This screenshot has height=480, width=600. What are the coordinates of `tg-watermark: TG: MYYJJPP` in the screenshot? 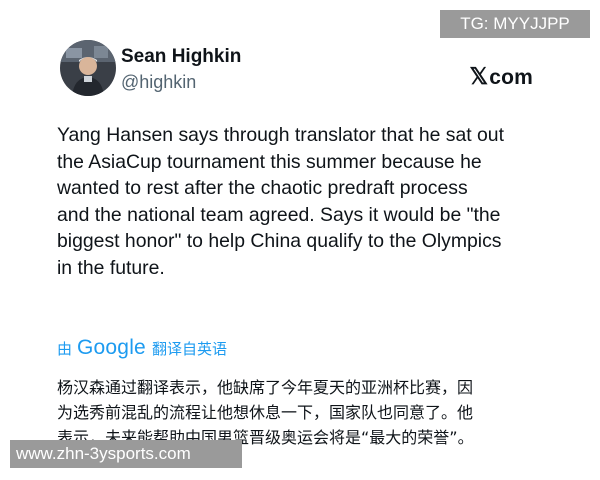 It's located at (515, 24).